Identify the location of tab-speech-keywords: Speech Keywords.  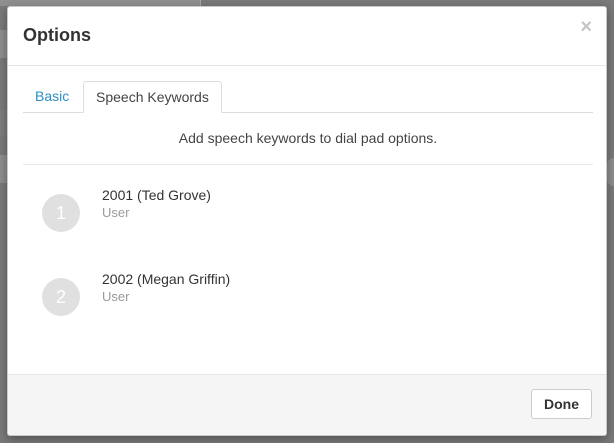
(152, 97).